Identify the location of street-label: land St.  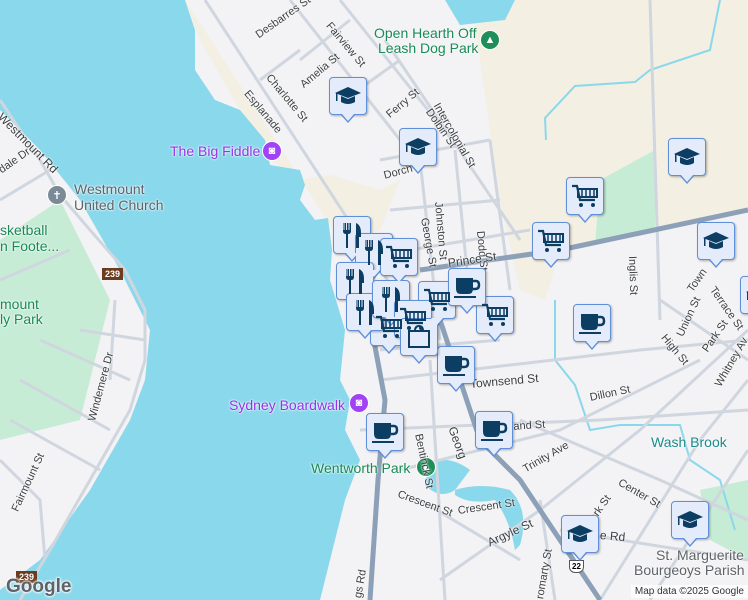
(528, 425).